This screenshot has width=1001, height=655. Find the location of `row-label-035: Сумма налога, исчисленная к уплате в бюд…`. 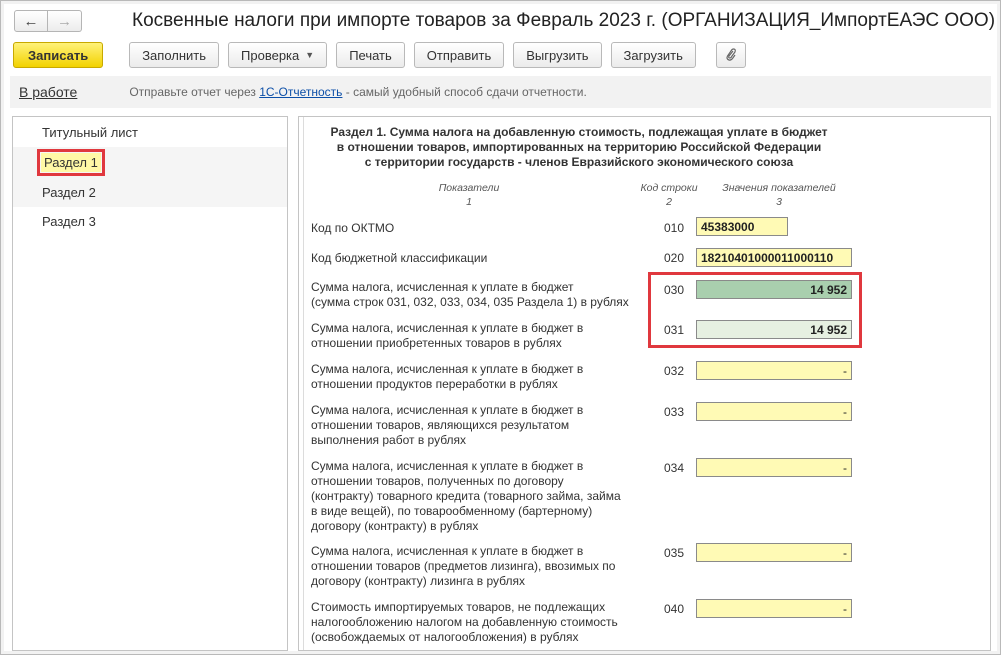

row-label-035: Сумма налога, исчисленная к уплате в бюд… is located at coordinates (476, 566).